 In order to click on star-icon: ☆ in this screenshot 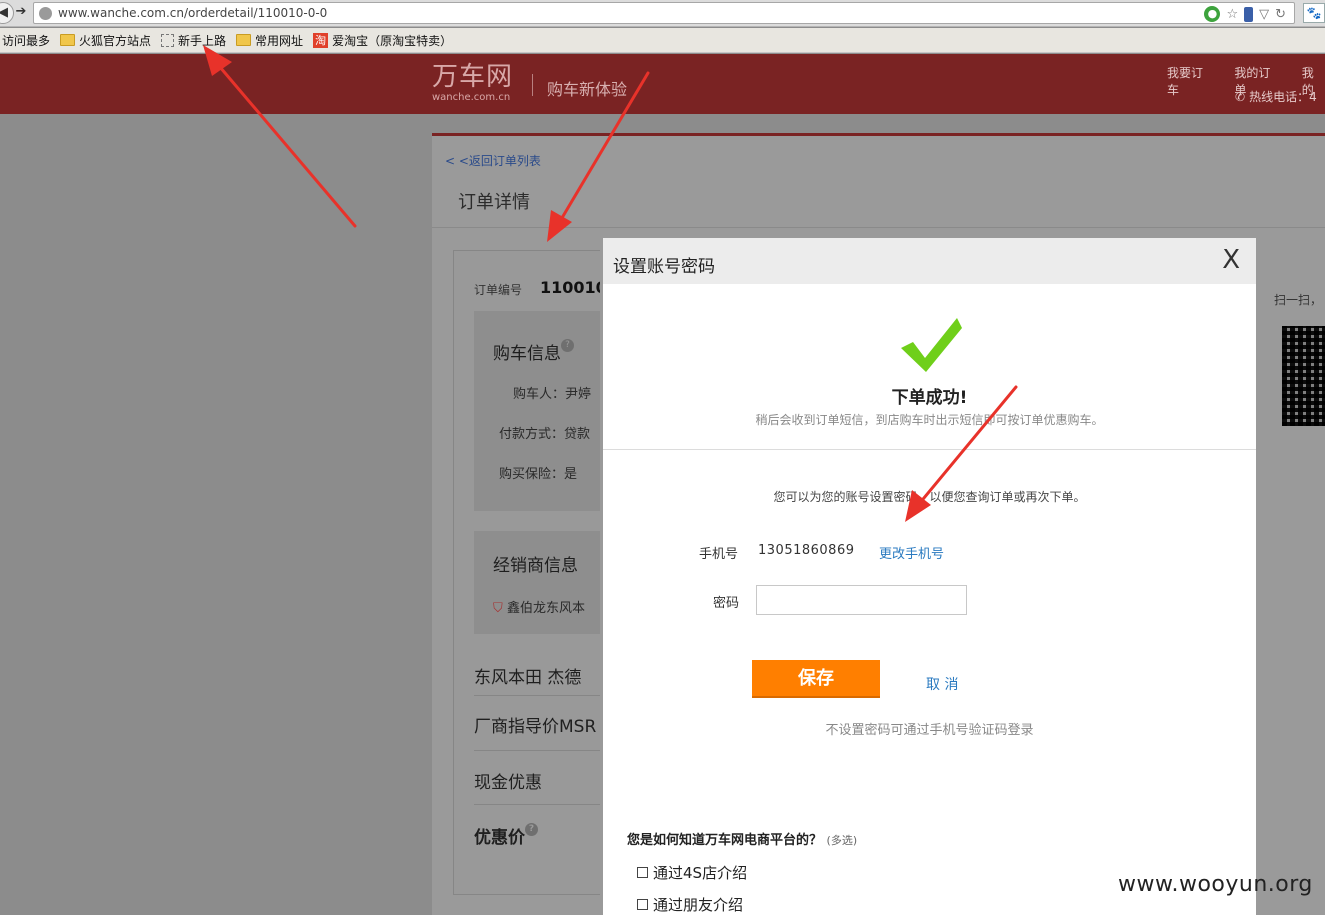, I will do `click(1232, 14)`.